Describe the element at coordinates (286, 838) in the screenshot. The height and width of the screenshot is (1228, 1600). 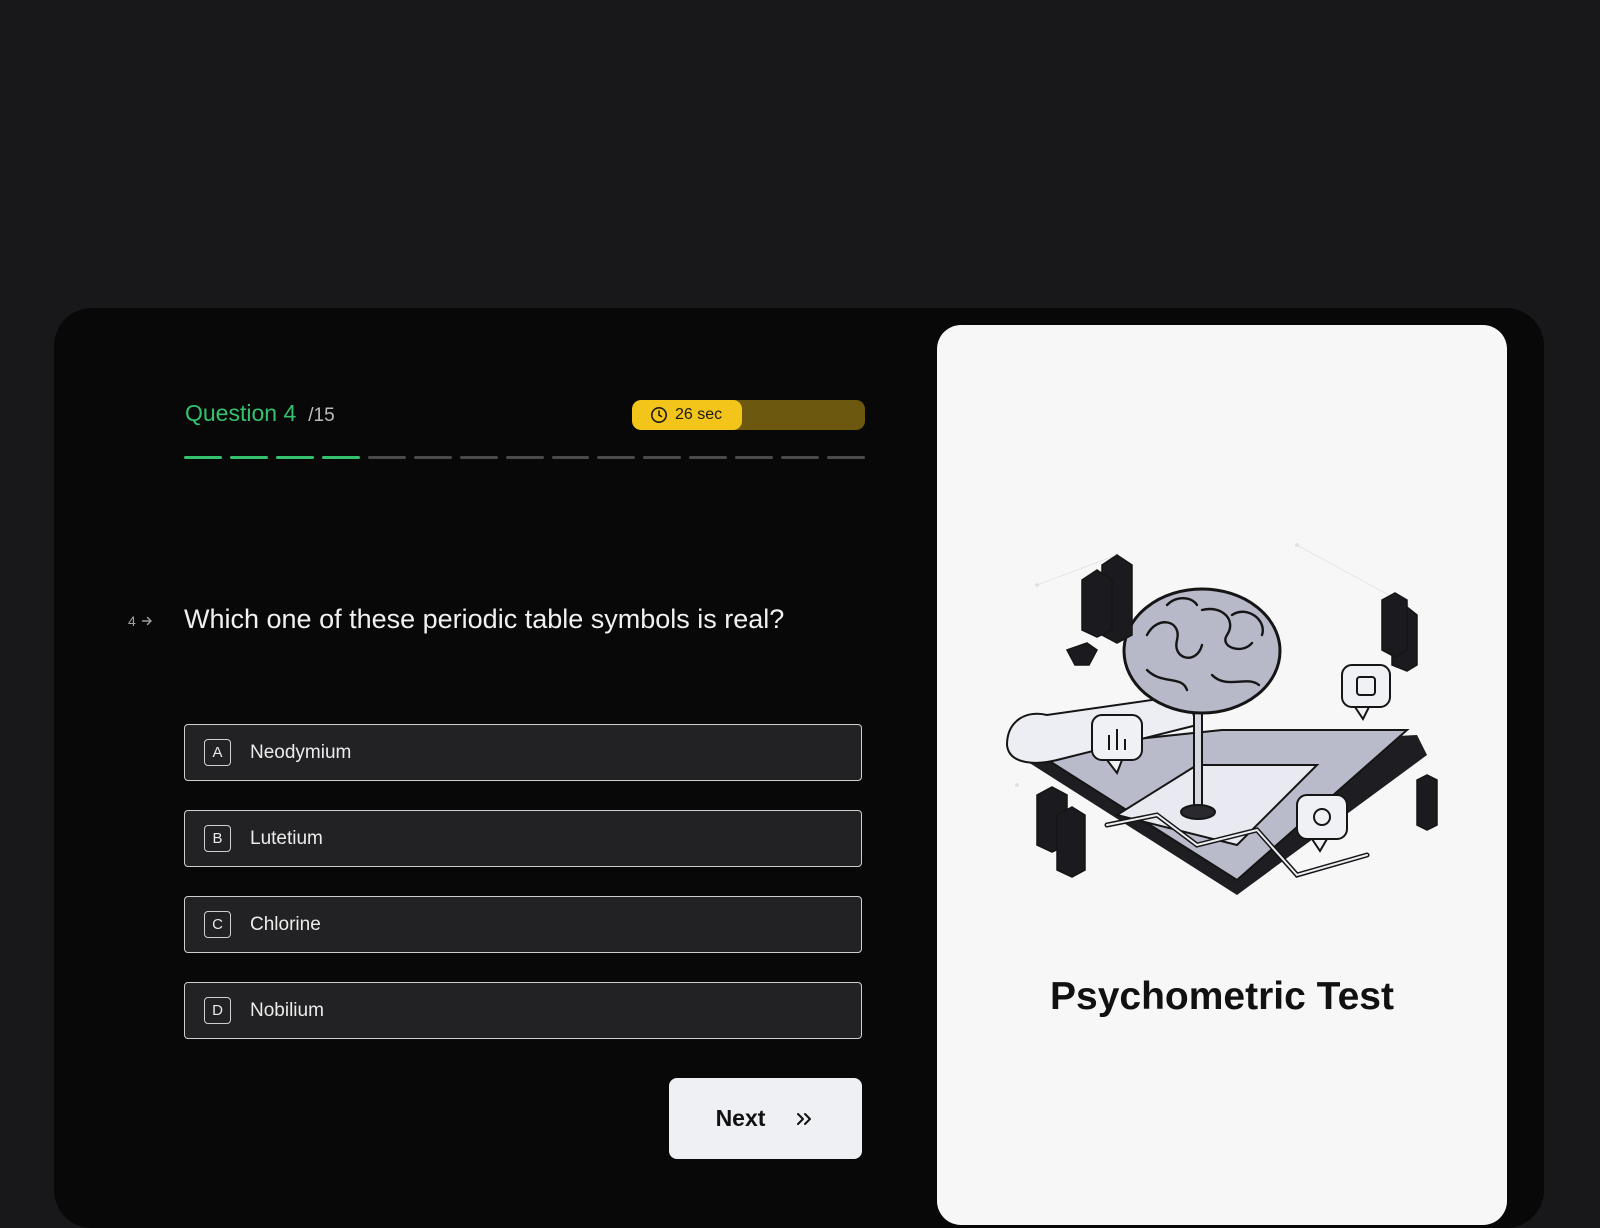
I see `answer-label: Lutetium` at that location.